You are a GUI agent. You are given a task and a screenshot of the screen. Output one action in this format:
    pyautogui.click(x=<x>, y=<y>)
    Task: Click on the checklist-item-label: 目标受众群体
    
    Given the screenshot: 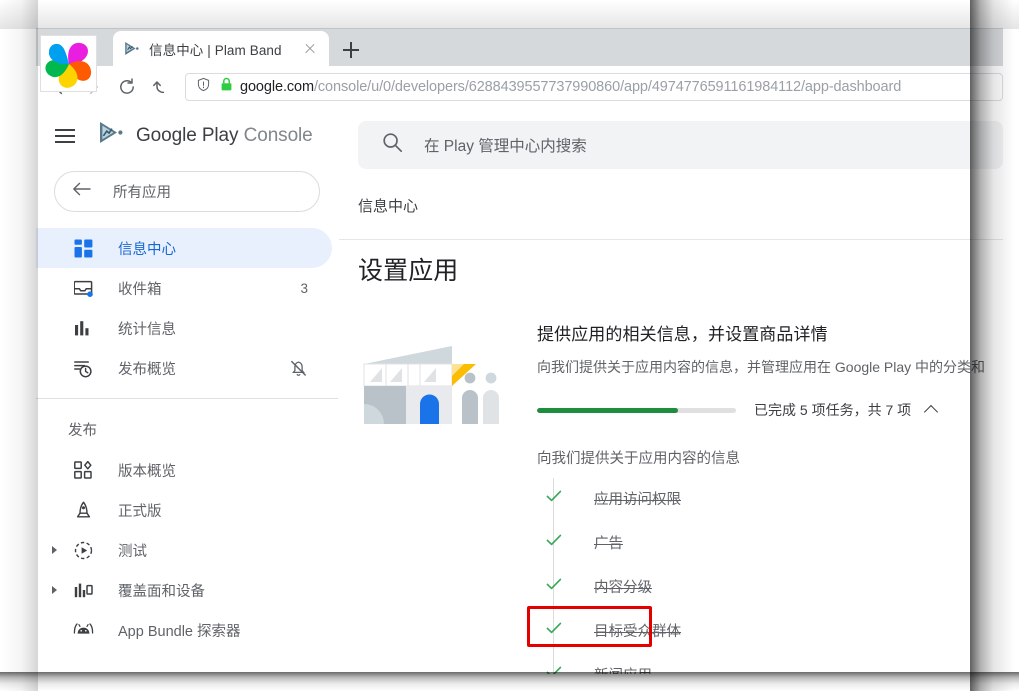 What is the action you would take?
    pyautogui.click(x=637, y=631)
    